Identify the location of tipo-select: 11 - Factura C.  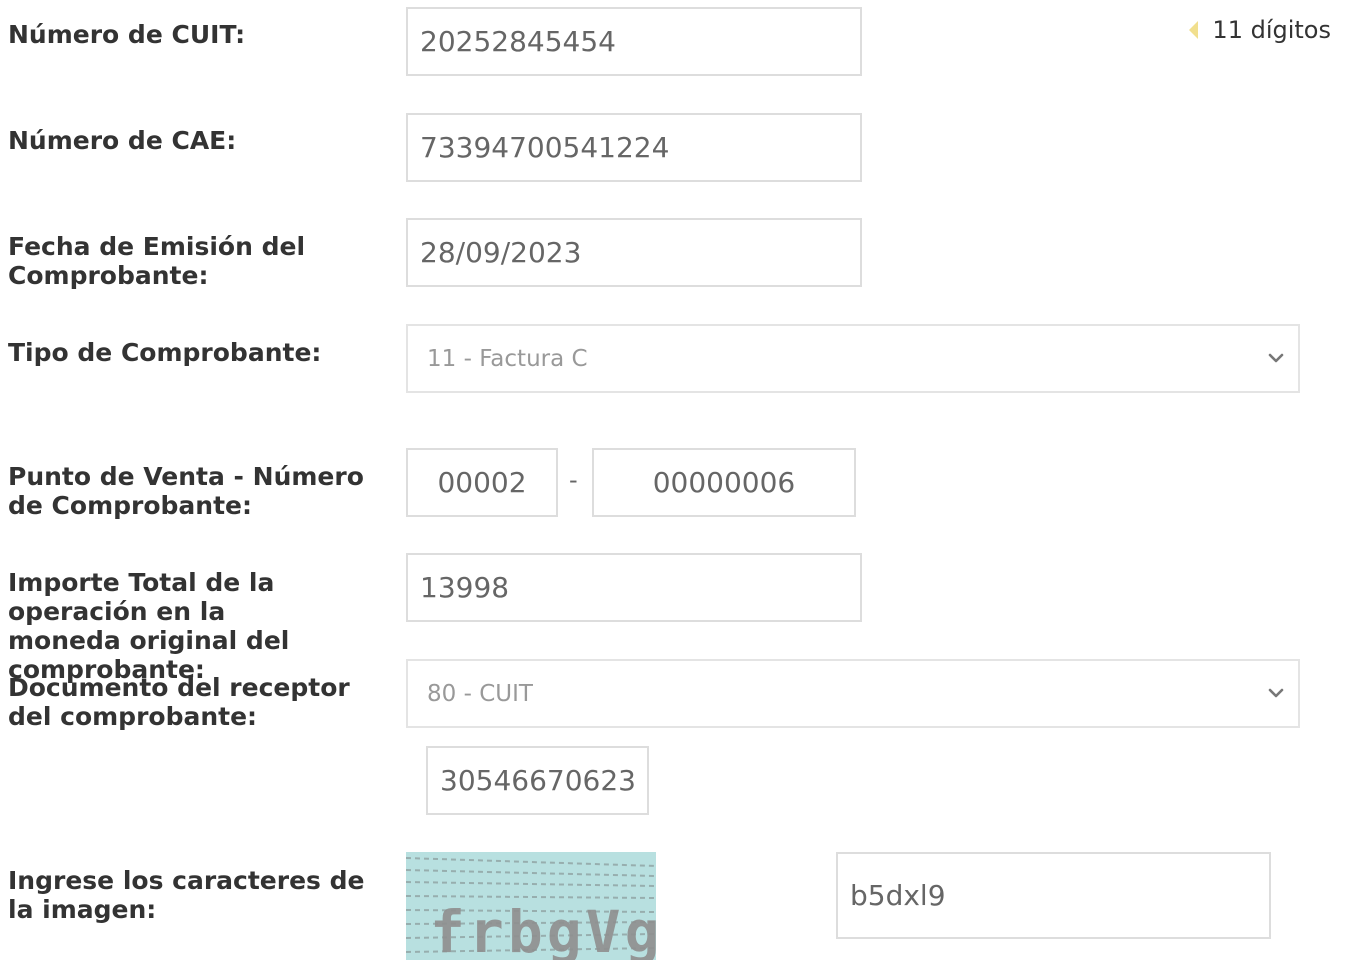
(853, 358).